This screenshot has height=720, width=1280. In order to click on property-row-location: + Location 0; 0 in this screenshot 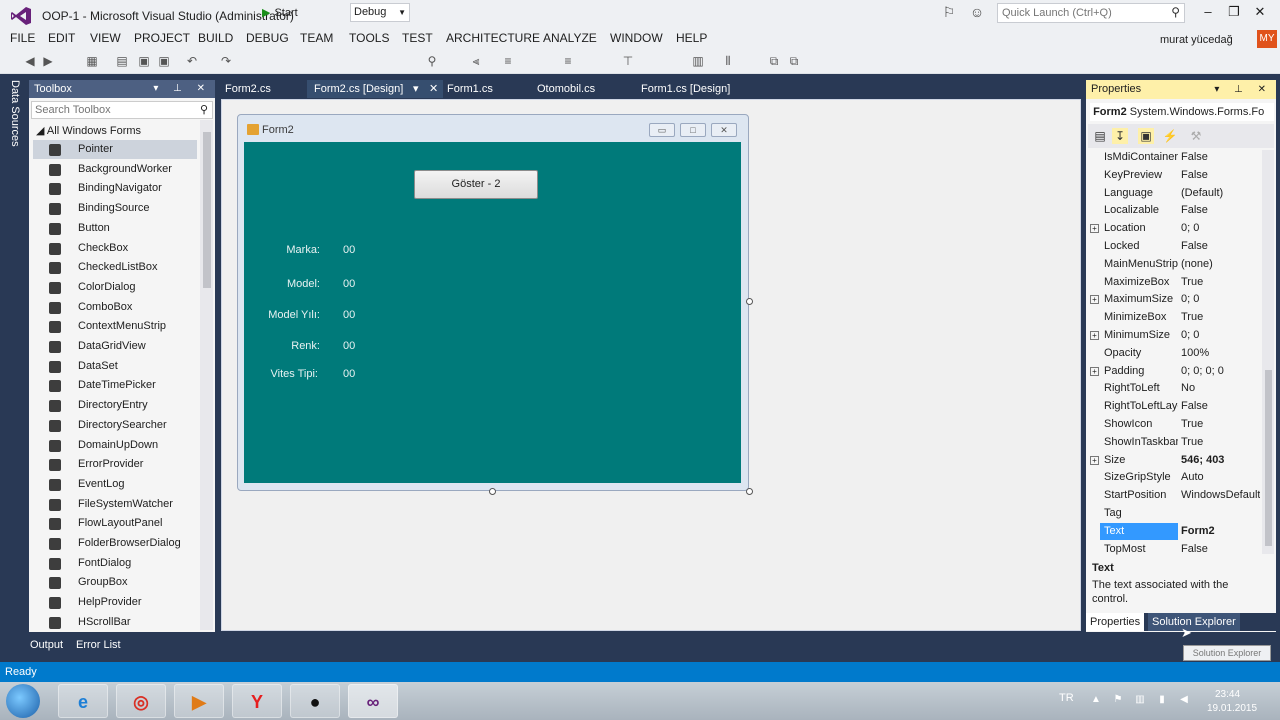, I will do `click(1174, 228)`.